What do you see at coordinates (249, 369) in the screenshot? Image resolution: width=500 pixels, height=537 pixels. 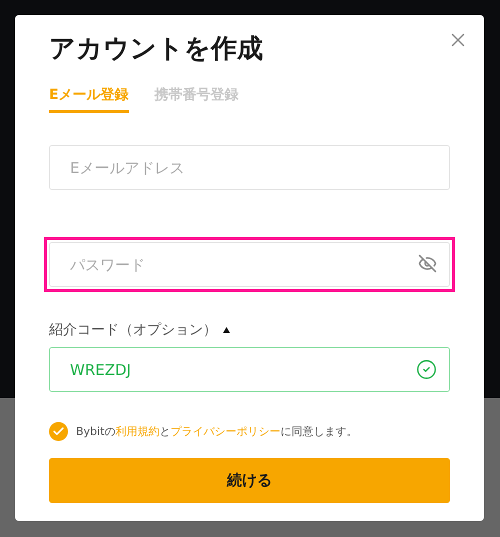 I see `referral-code-field: WREZDJ` at bounding box center [249, 369].